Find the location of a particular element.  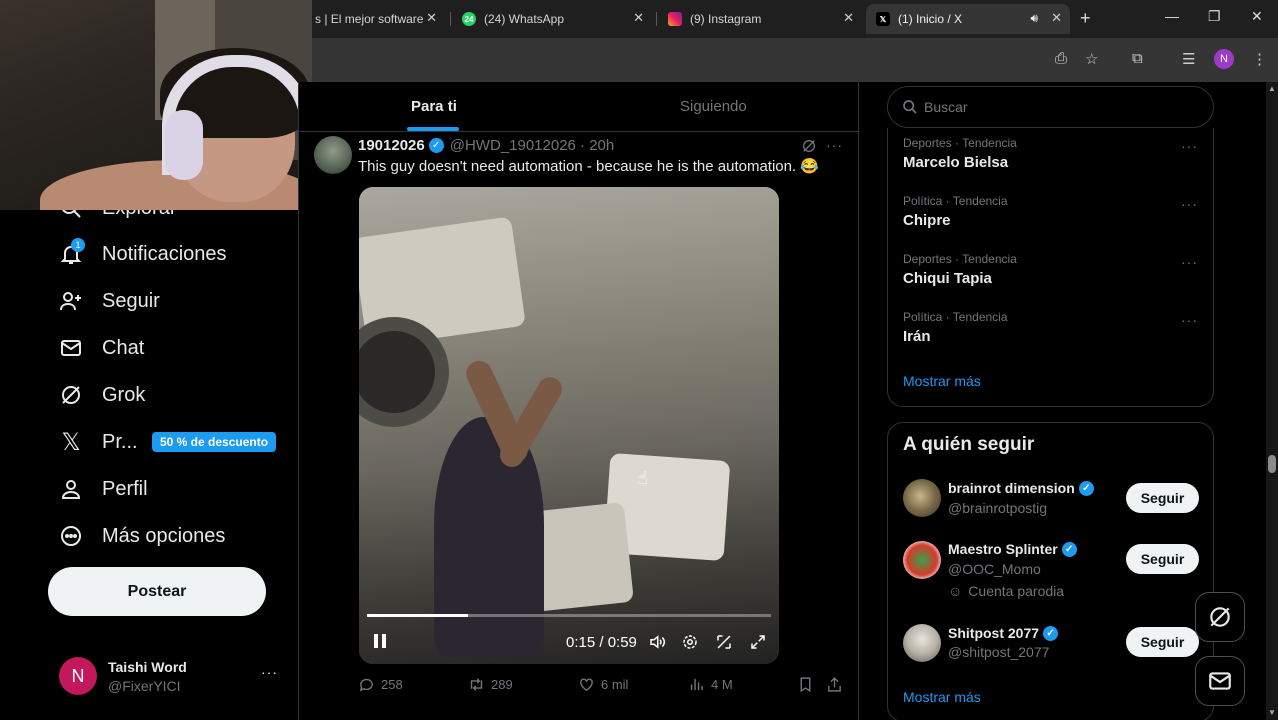

trends-show-more-link: Mostrar más is located at coordinates (942, 381).